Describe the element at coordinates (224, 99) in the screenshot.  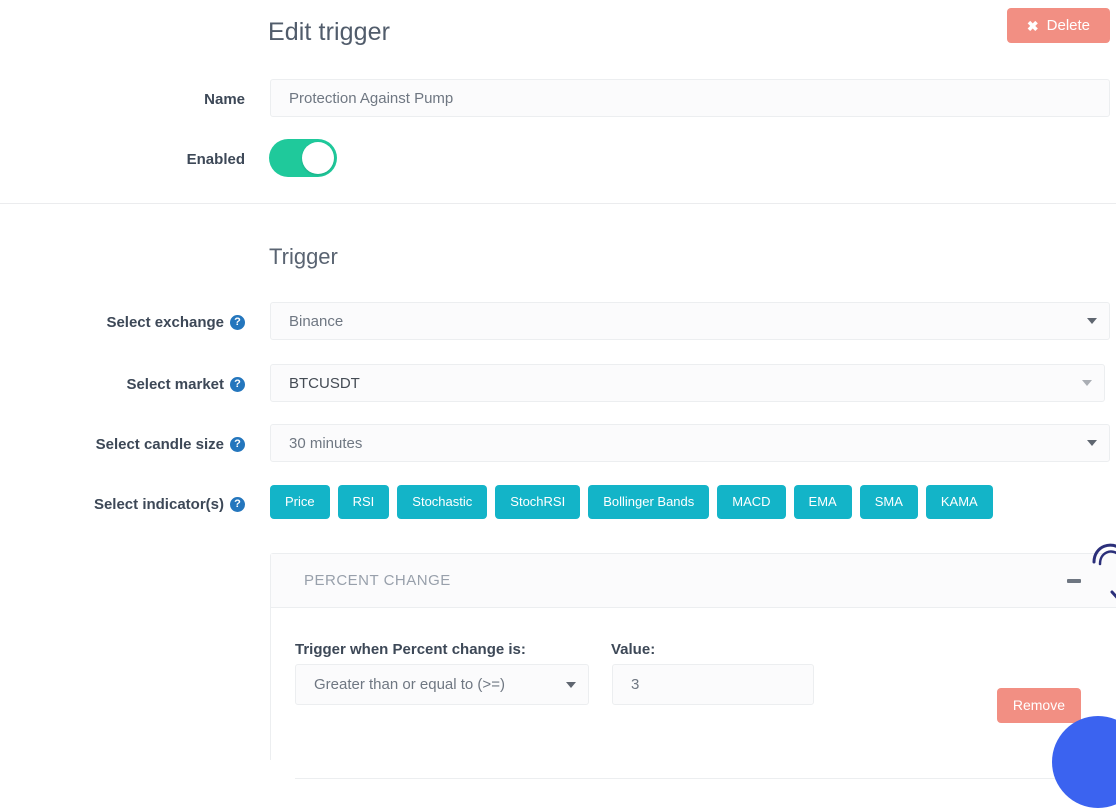
I see `name-label: Name` at that location.